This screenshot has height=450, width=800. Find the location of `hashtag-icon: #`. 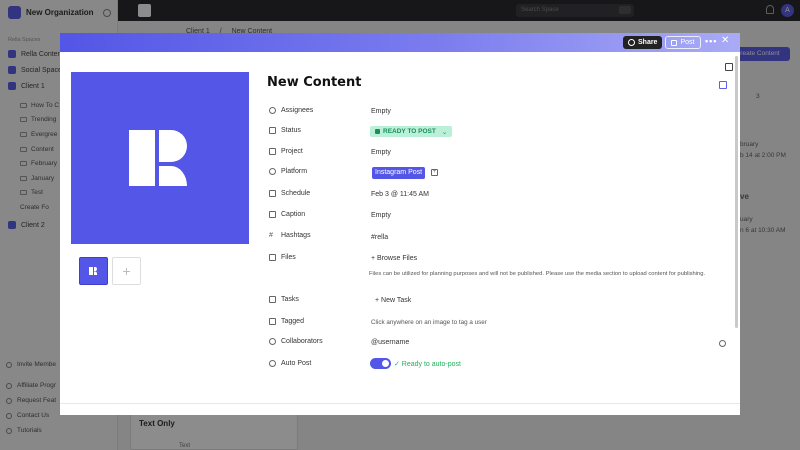

hashtag-icon: # is located at coordinates (271, 235).